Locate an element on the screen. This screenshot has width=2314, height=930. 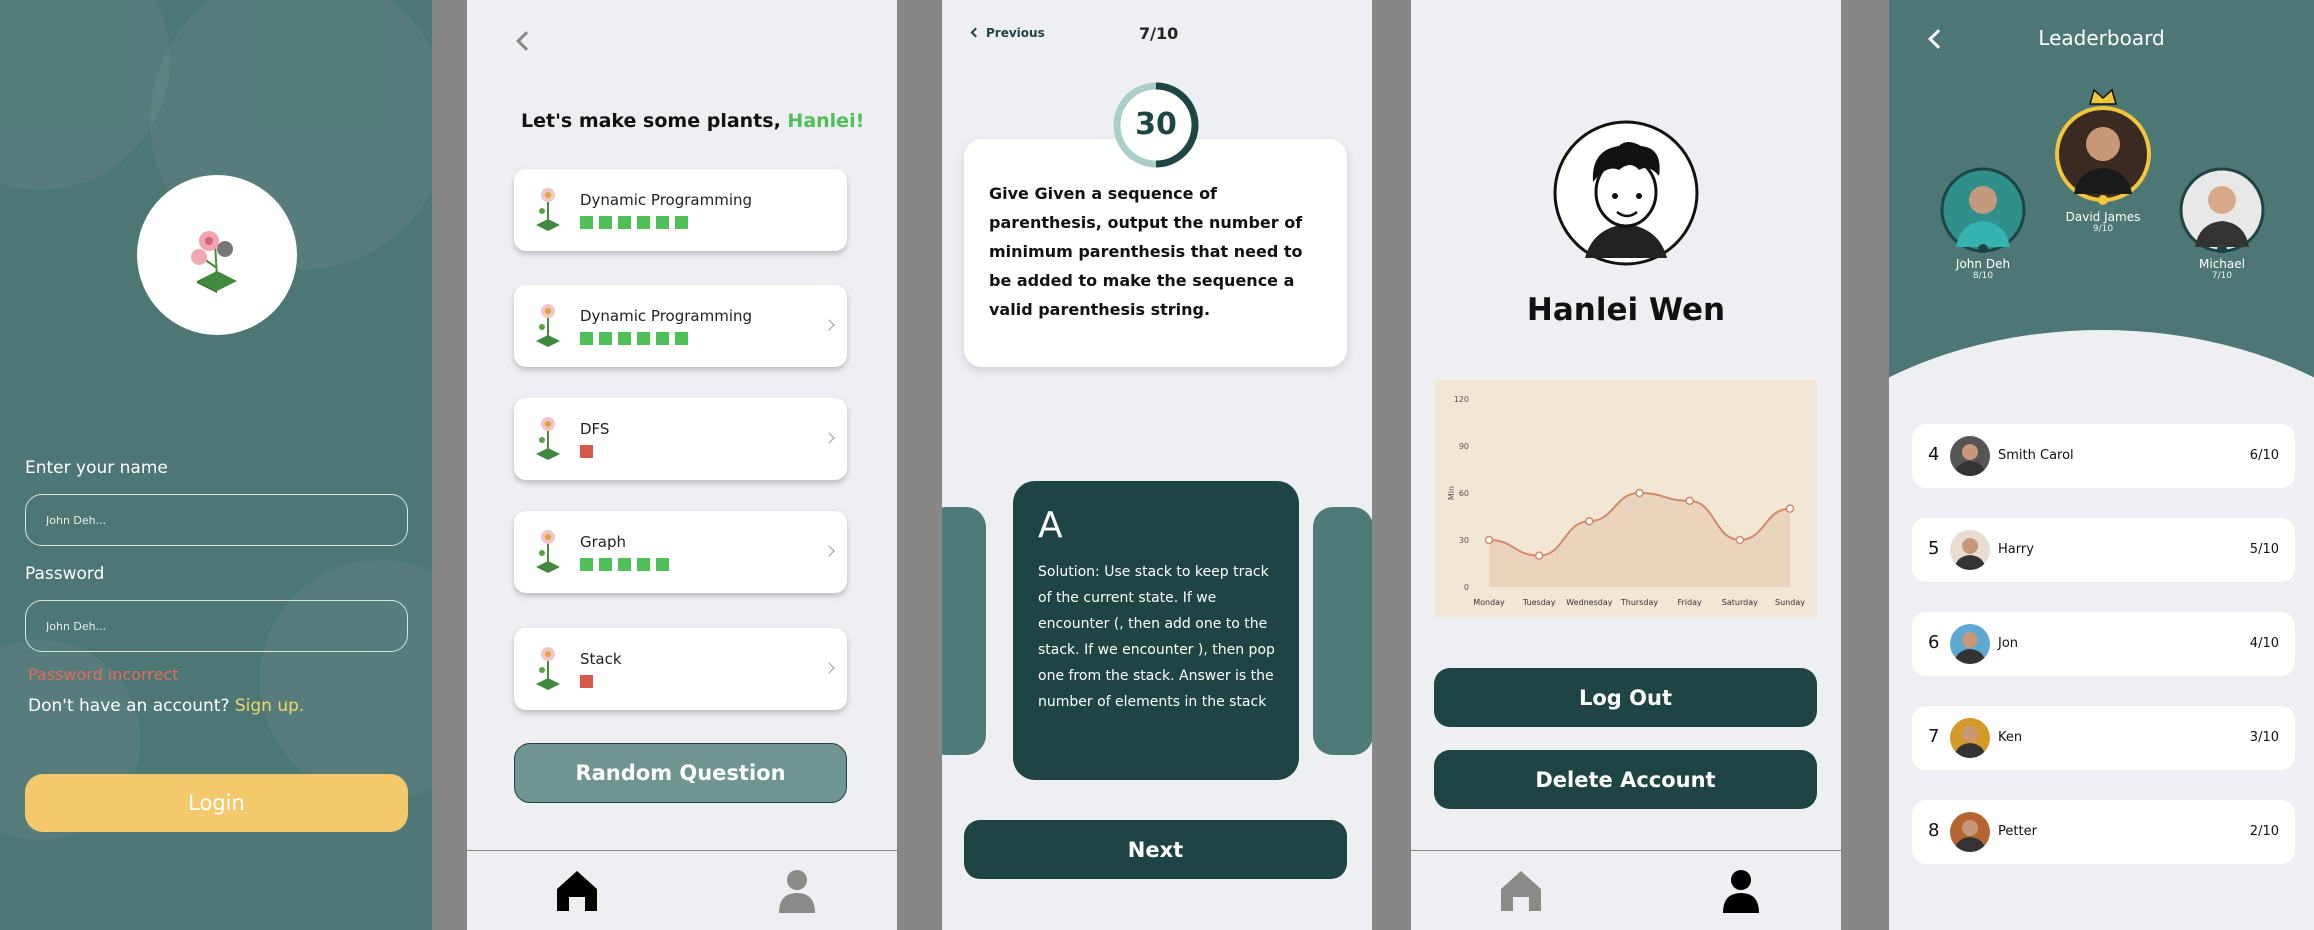
topic-card: DFS is located at coordinates (680, 439).